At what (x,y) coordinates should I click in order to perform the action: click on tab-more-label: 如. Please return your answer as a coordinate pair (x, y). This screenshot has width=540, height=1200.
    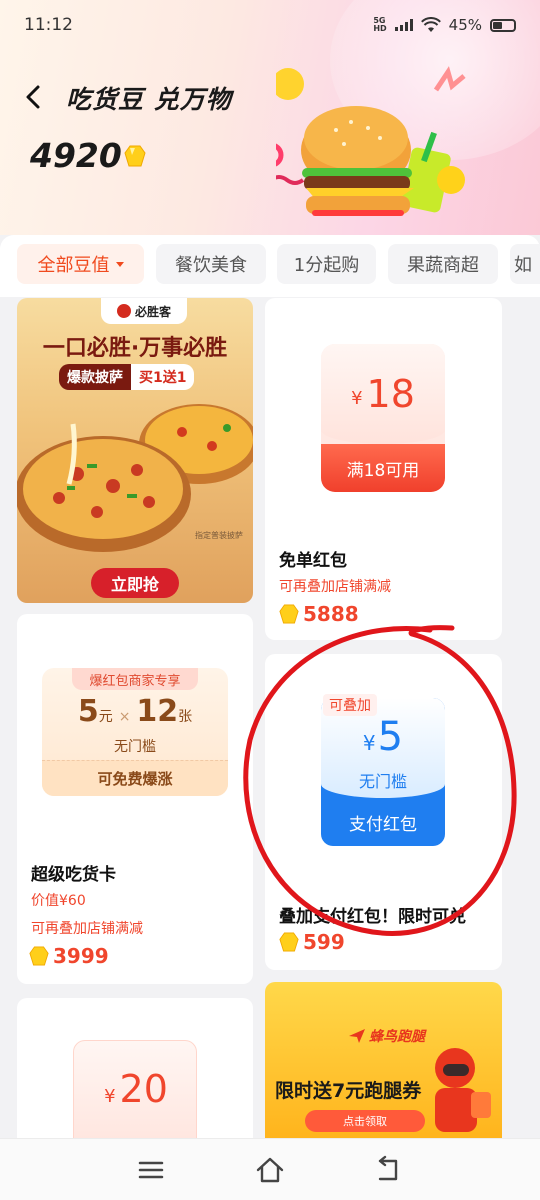
    Looking at the image, I should click on (523, 265).